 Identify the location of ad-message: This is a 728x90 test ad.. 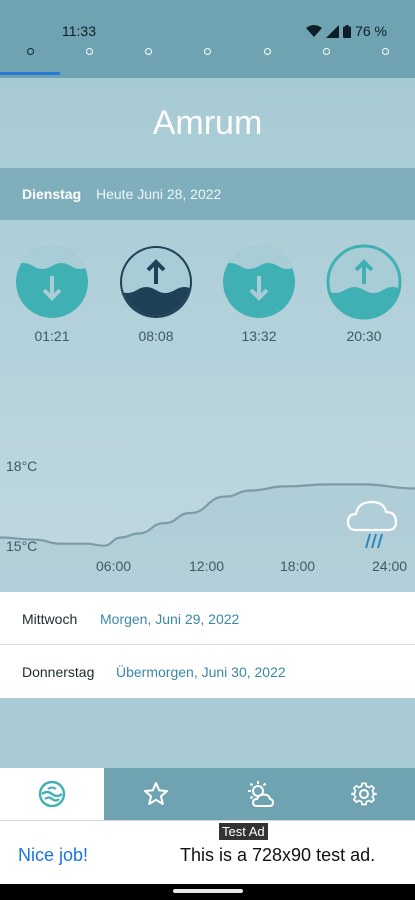
(278, 855).